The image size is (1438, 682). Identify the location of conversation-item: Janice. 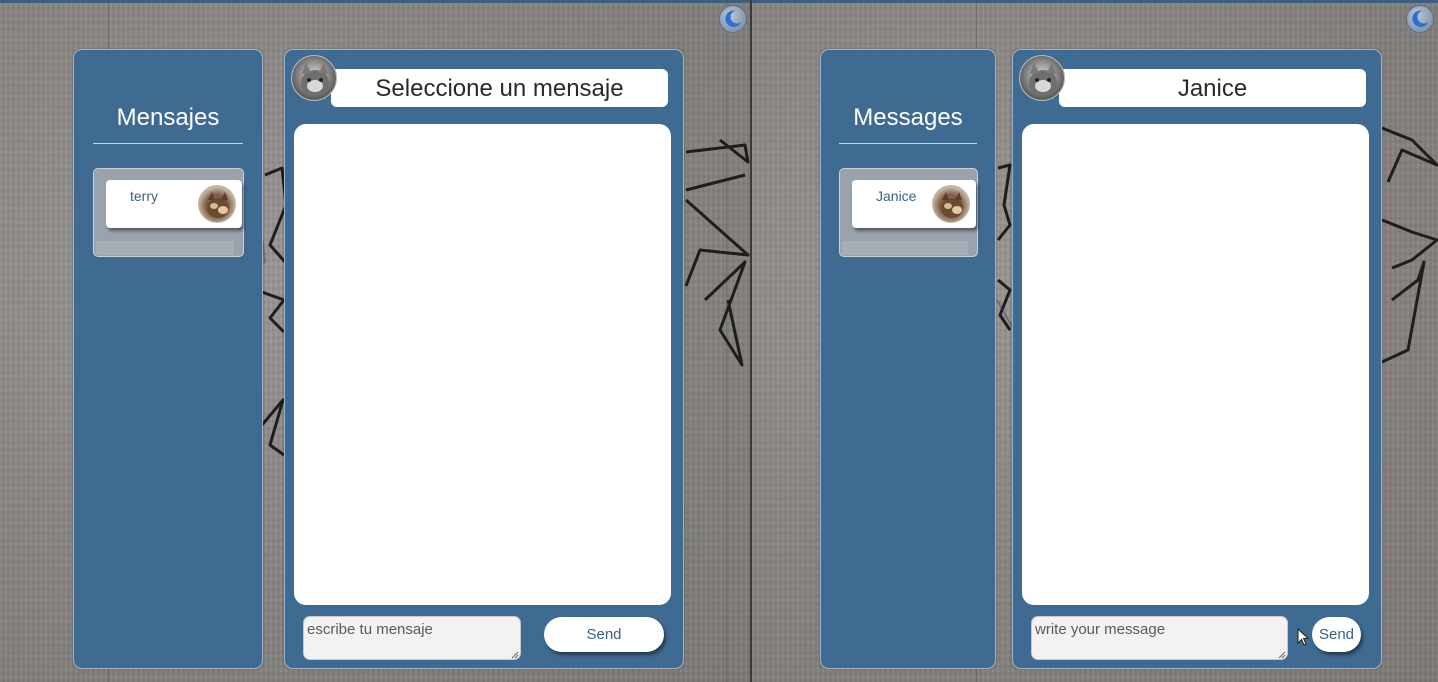
(908, 212).